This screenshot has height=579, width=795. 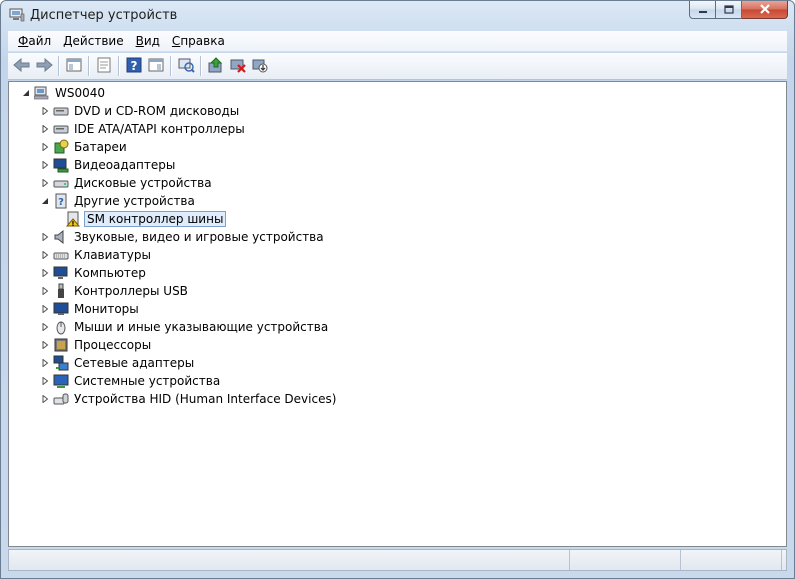 I want to click on system-device-icon, so click(x=61, y=381).